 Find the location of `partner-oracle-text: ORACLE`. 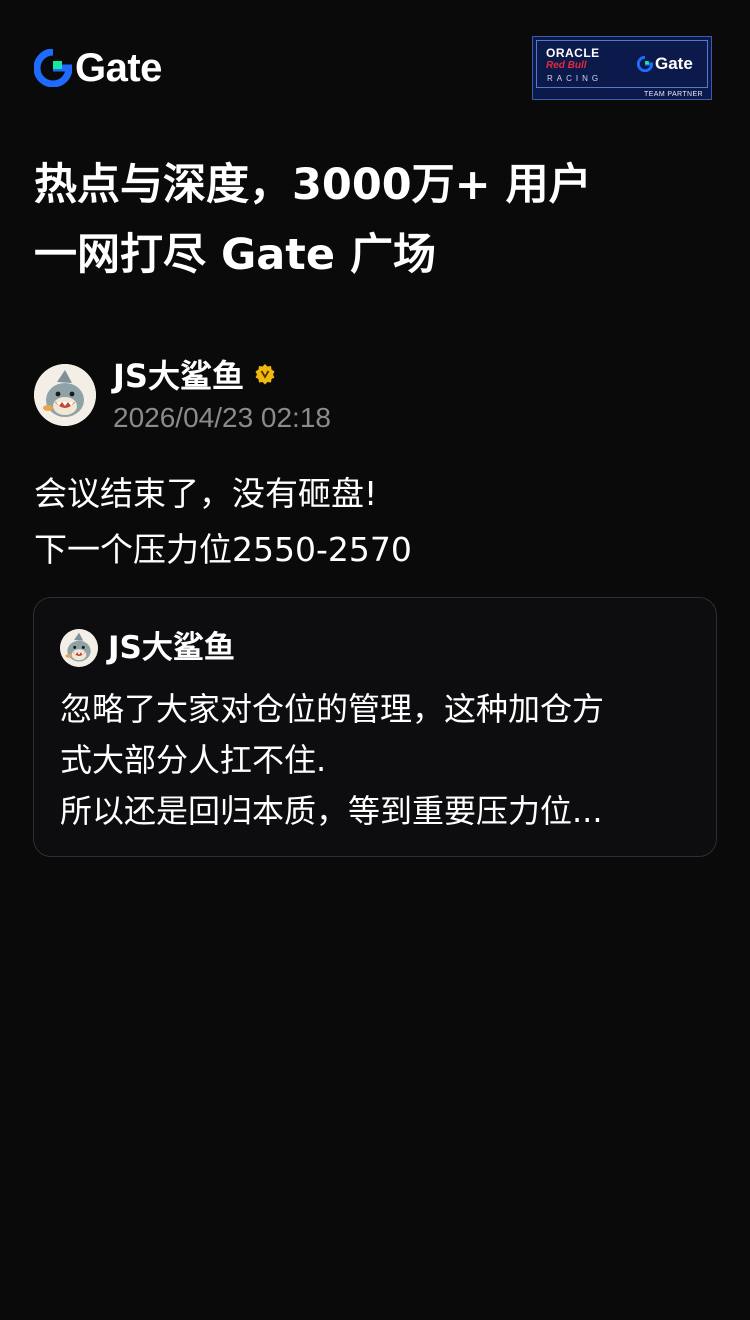

partner-oracle-text: ORACLE is located at coordinates (573, 53).